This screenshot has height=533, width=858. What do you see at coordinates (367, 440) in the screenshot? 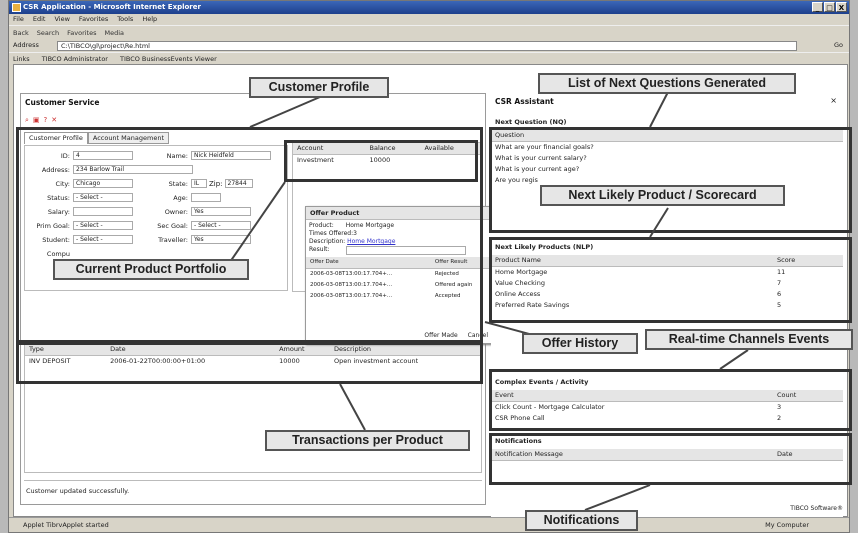
I see `callout-transactions: Transactions per Product` at bounding box center [367, 440].